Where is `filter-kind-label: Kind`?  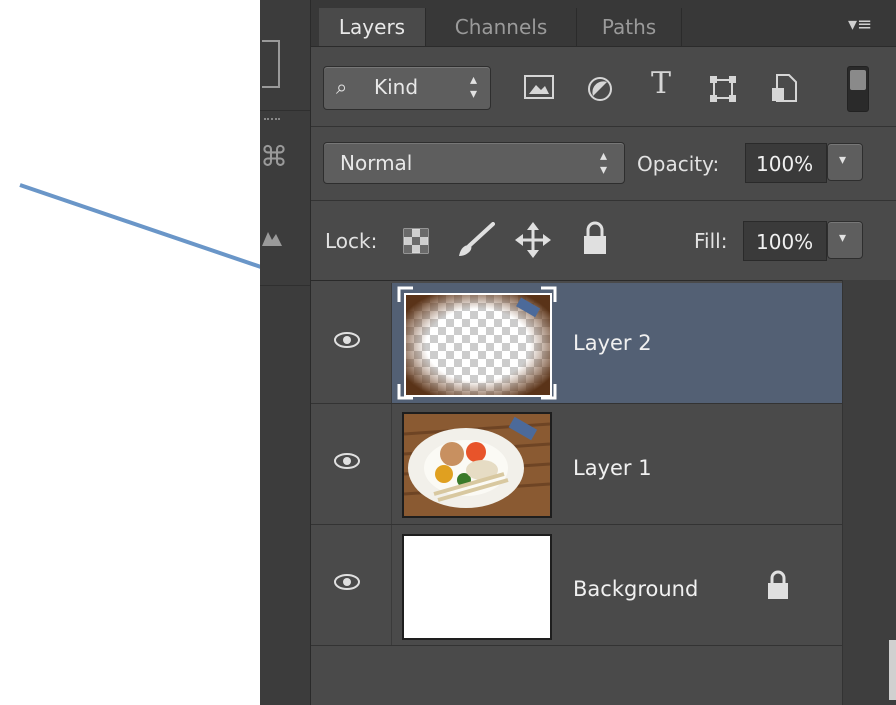
filter-kind-label: Kind is located at coordinates (396, 87).